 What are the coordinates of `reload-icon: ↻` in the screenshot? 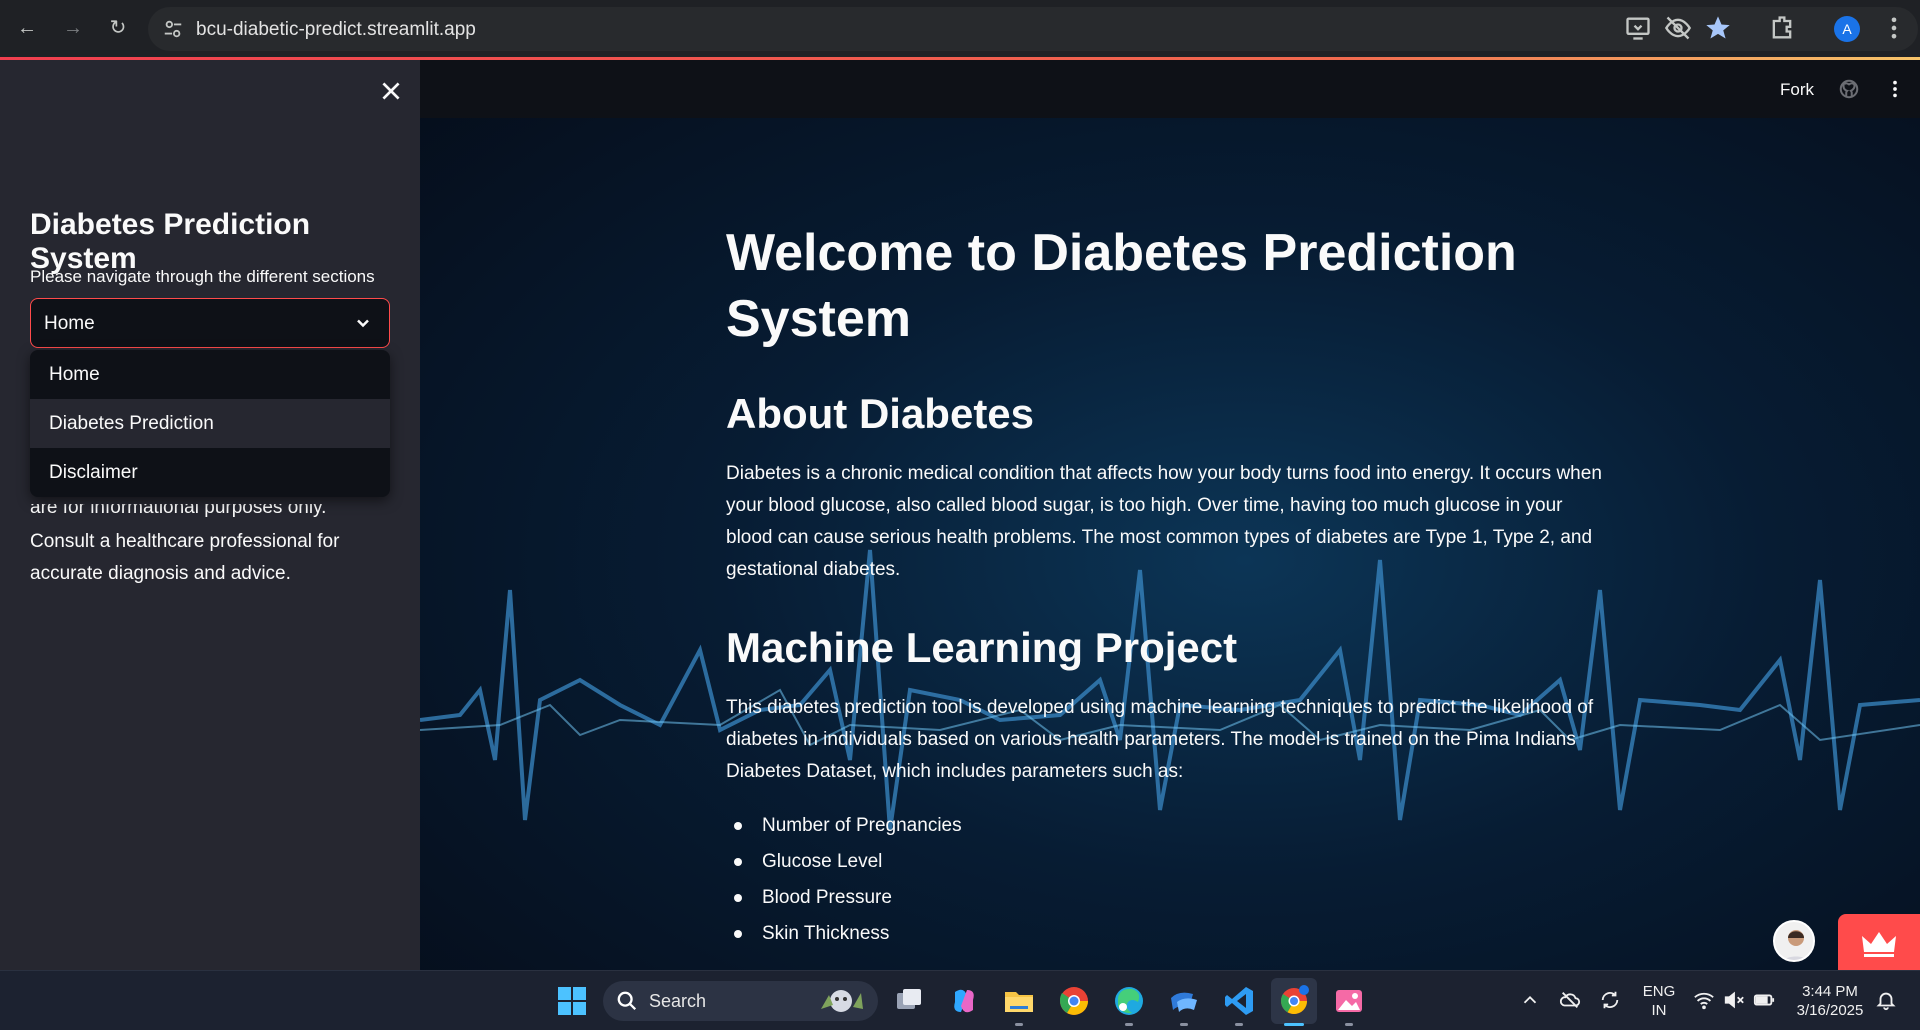 It's located at (118, 28).